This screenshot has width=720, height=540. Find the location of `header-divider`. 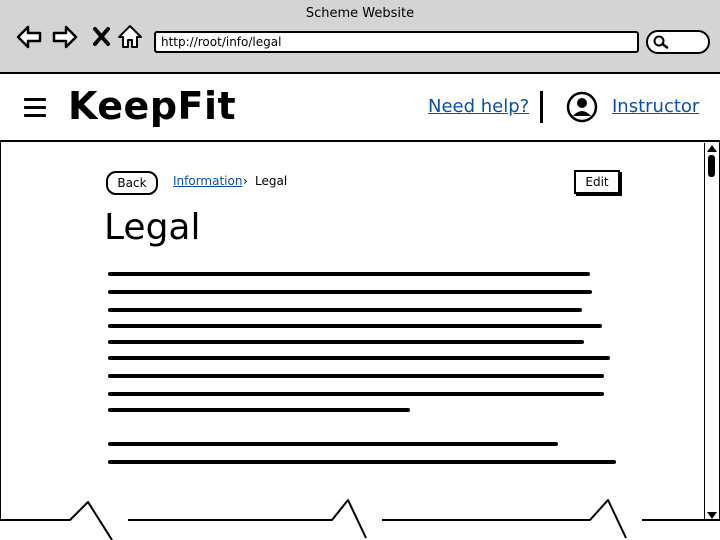

header-divider is located at coordinates (541, 107).